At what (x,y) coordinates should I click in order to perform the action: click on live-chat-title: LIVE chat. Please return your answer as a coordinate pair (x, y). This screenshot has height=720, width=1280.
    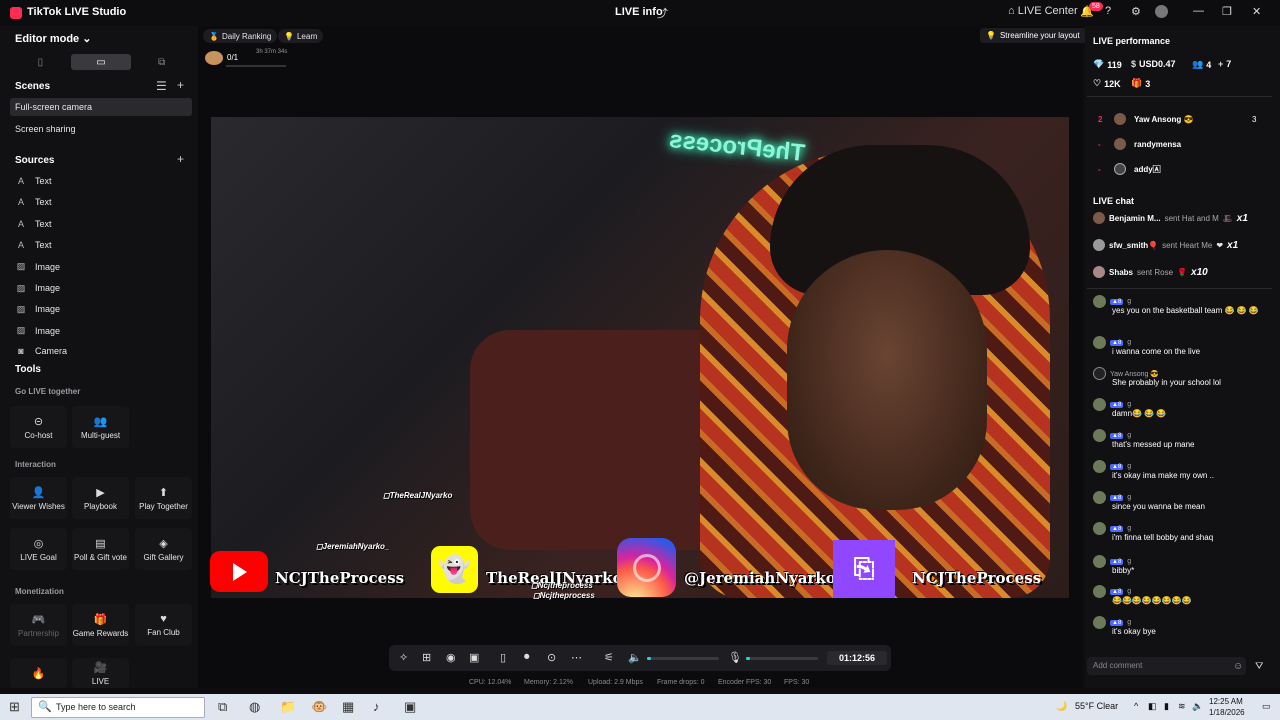
    Looking at the image, I should click on (1114, 201).